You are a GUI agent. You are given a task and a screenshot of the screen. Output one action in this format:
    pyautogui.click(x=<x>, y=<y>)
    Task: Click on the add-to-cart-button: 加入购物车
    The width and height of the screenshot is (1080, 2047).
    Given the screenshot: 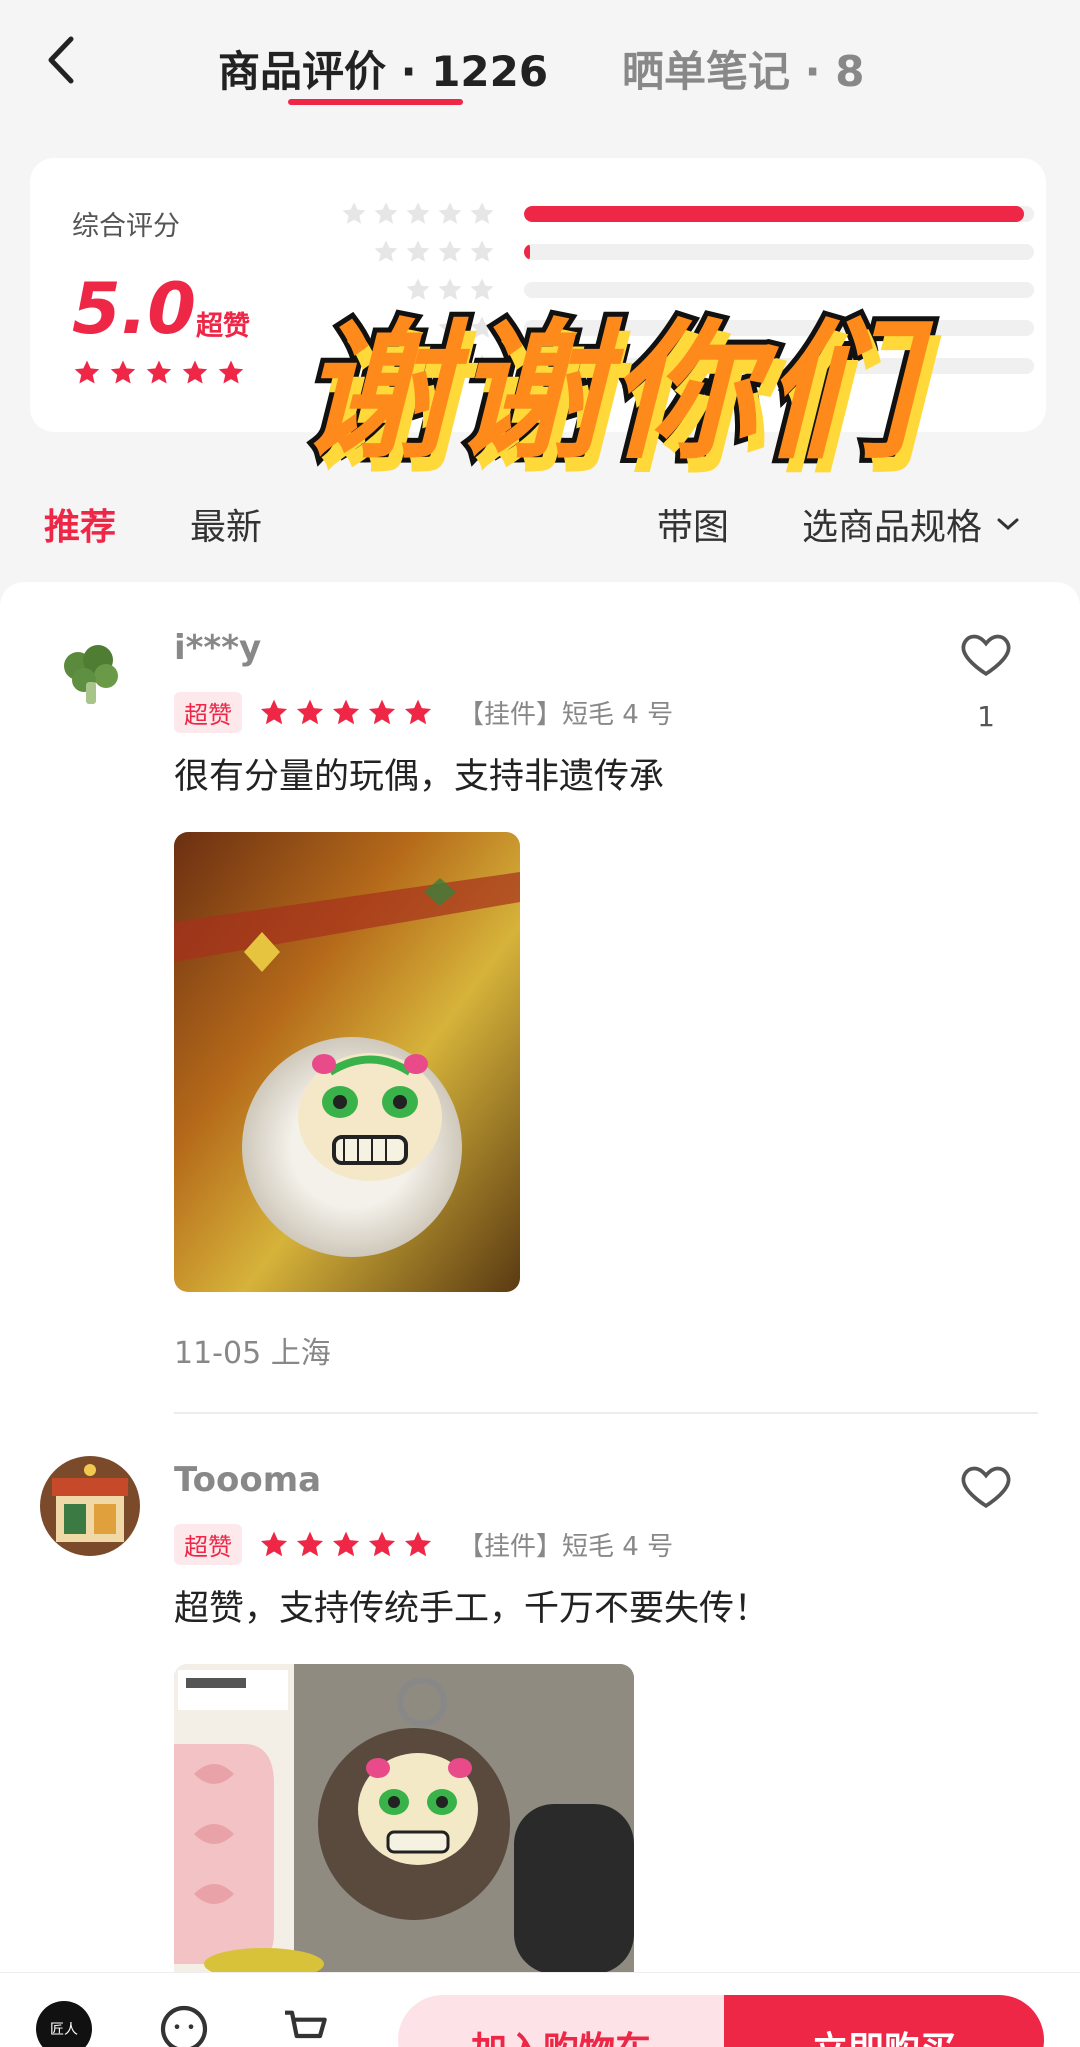 What is the action you would take?
    pyautogui.click(x=561, y=2021)
    